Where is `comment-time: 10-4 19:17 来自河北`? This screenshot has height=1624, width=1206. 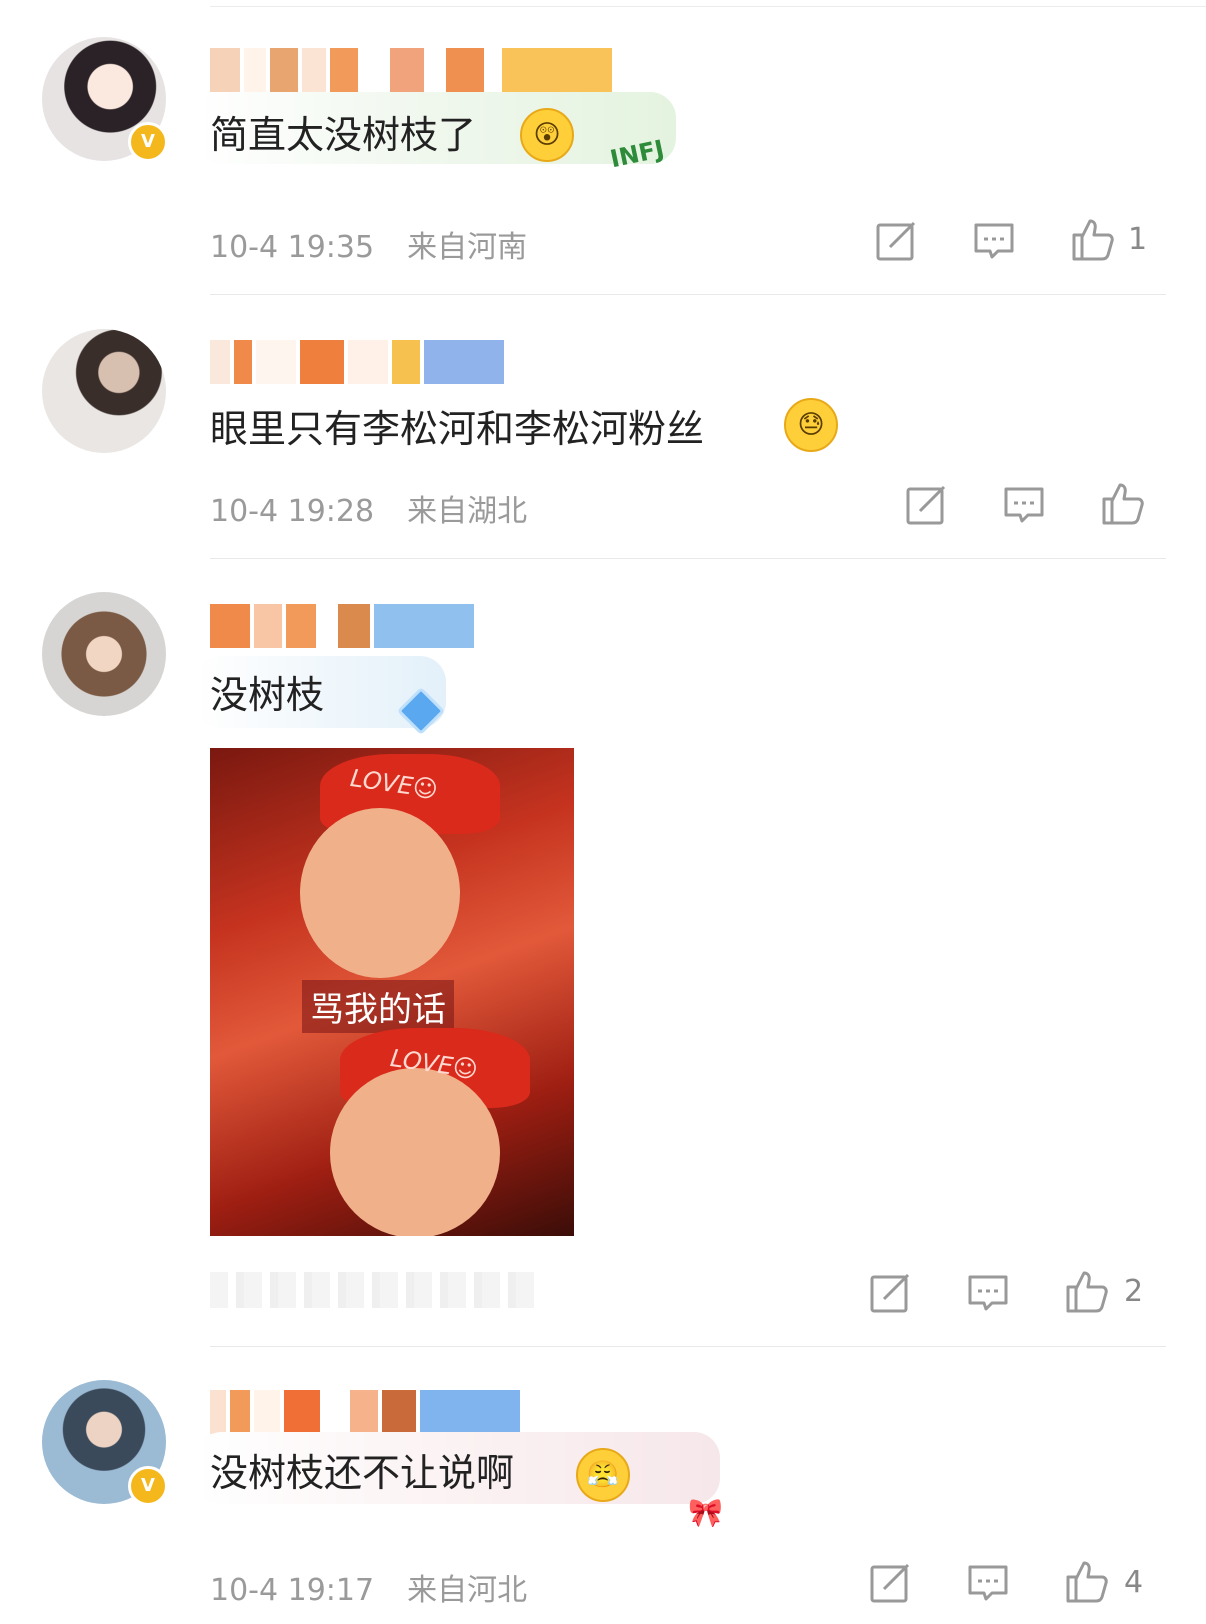
comment-time: 10-4 19:17 来自河北 is located at coordinates (368, 1587).